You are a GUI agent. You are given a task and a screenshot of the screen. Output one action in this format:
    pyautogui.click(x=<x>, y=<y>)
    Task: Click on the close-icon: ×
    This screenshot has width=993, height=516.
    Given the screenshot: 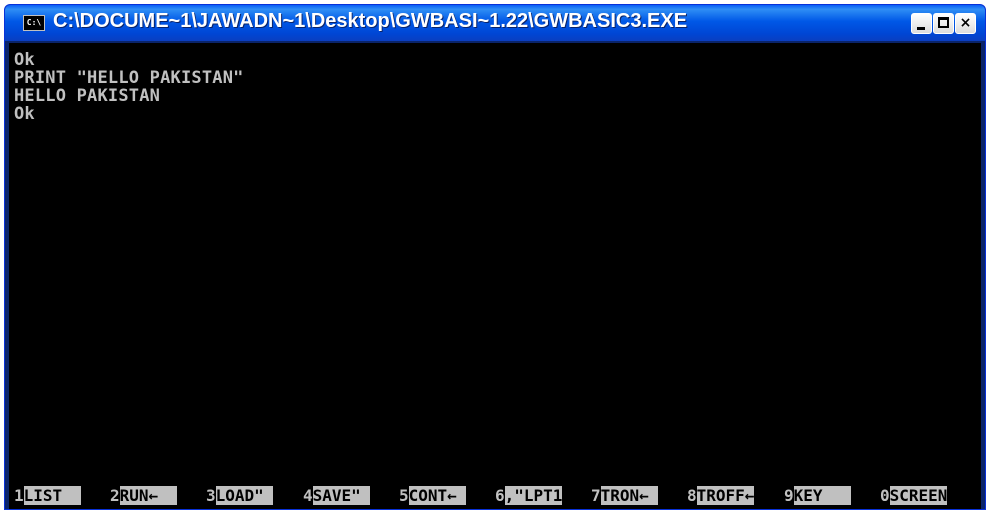 What is the action you would take?
    pyautogui.click(x=965, y=23)
    